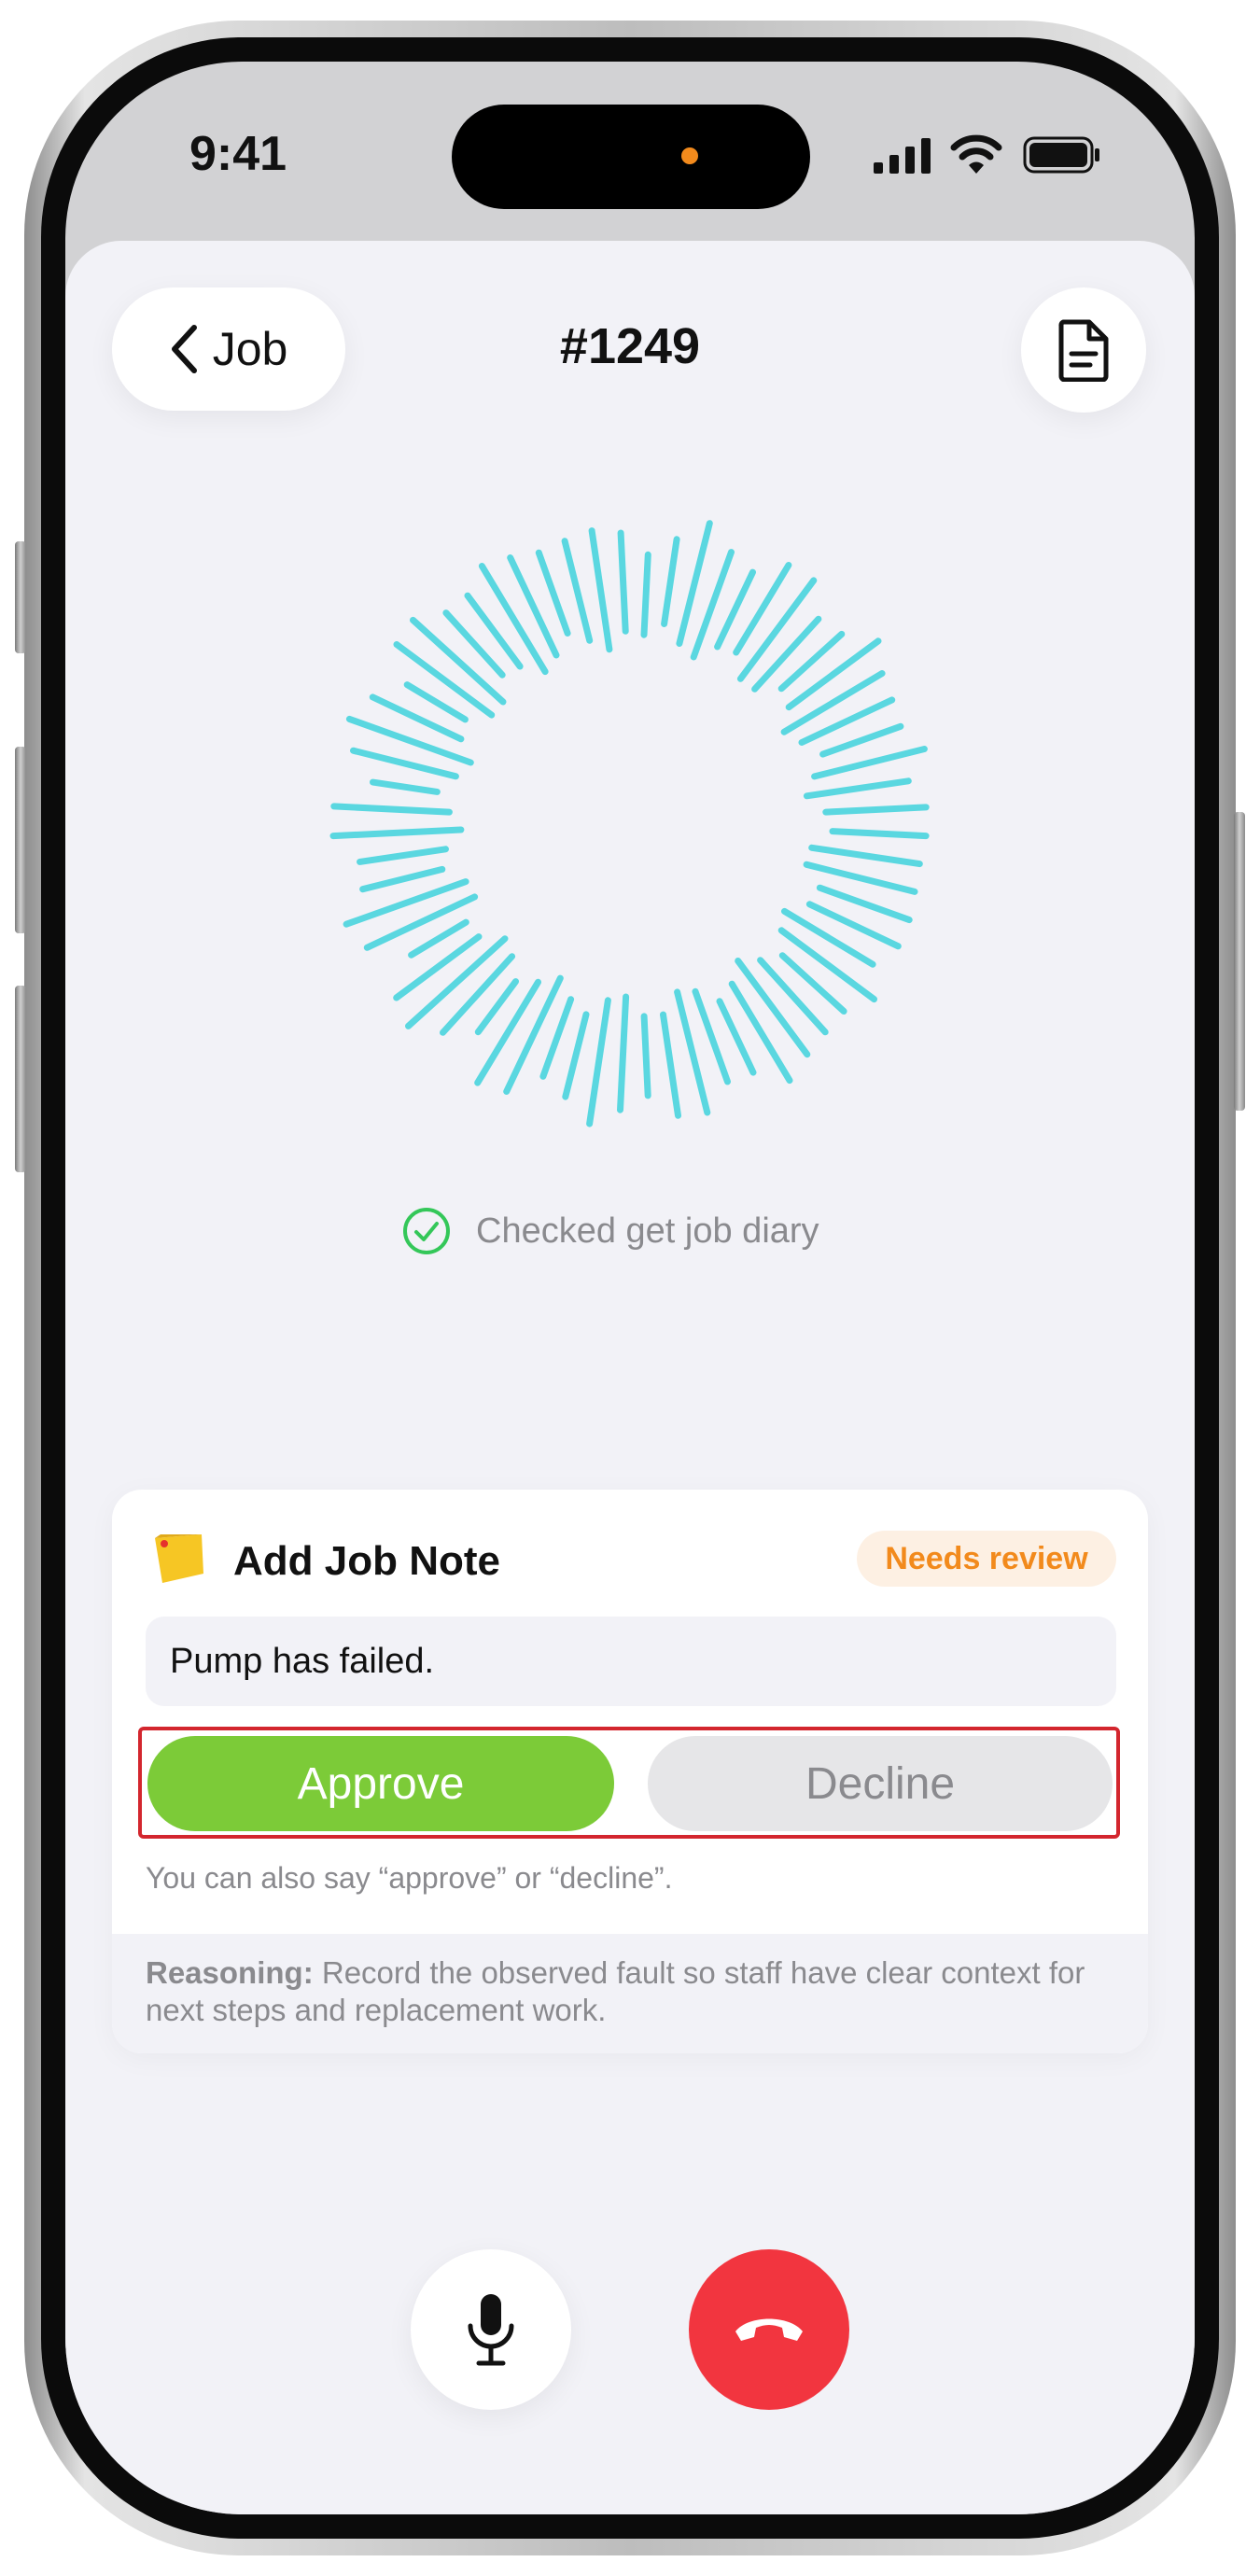 Image resolution: width=1260 pixels, height=2576 pixels. I want to click on status-time: 9:41, so click(238, 154).